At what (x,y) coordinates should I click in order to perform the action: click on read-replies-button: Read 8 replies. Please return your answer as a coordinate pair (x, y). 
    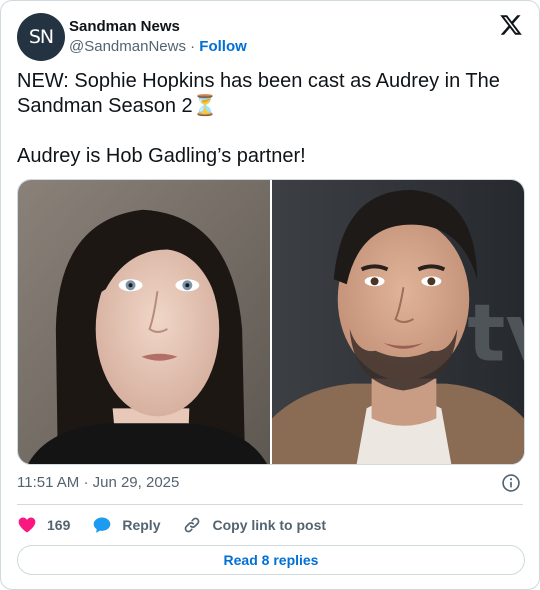
    Looking at the image, I should click on (271, 560).